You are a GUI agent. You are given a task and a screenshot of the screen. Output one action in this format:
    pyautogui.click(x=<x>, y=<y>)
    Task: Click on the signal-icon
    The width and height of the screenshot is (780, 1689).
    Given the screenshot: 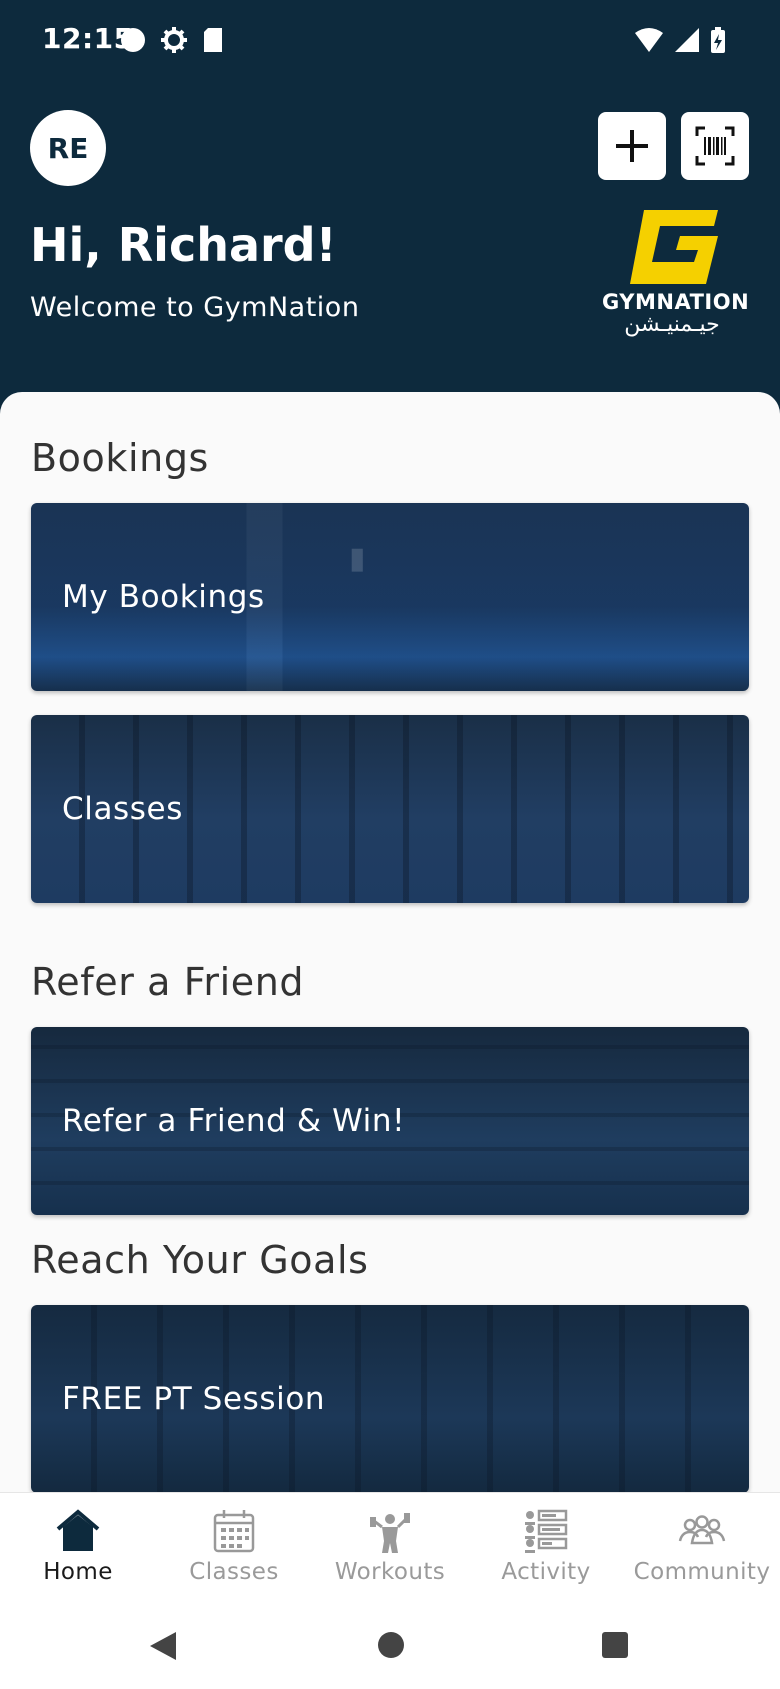 What is the action you would take?
    pyautogui.click(x=687, y=40)
    